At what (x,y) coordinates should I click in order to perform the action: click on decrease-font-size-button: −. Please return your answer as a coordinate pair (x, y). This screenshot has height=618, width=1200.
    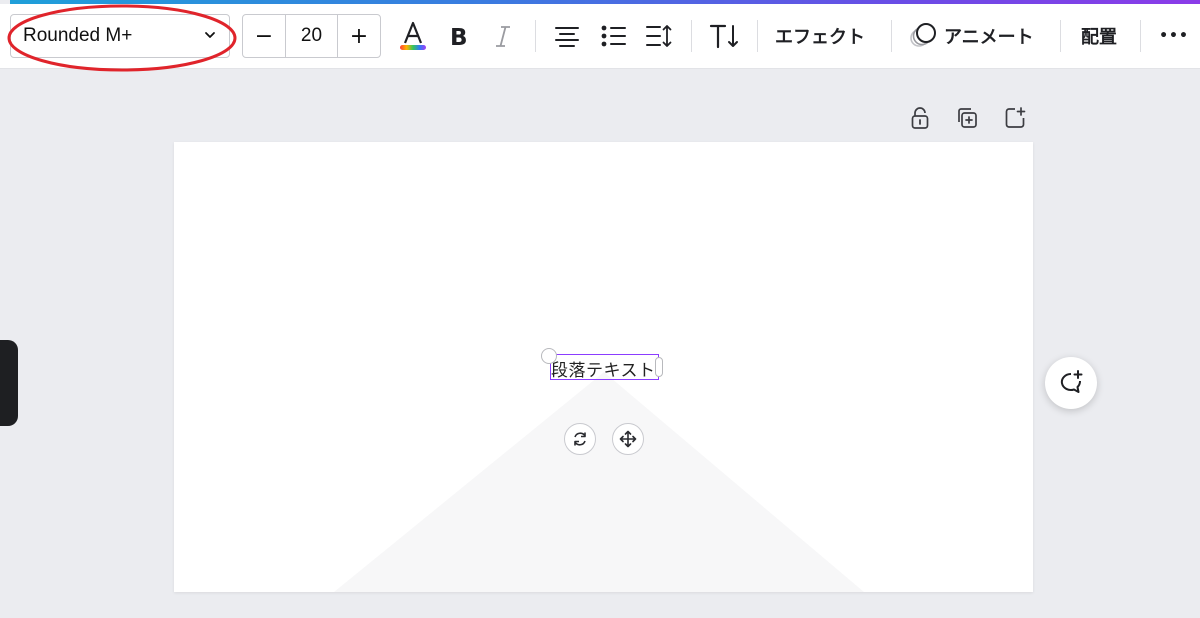
    Looking at the image, I should click on (264, 36).